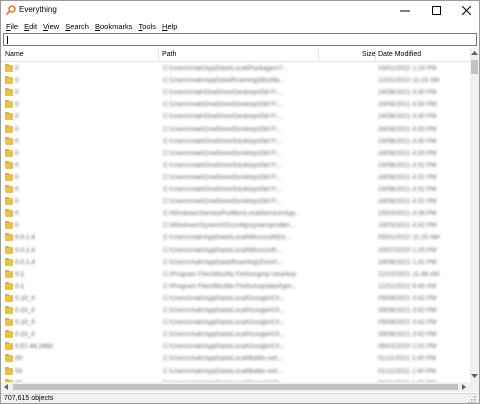 This screenshot has height=404, width=480. What do you see at coordinates (465, 10) in the screenshot?
I see `close-button` at bounding box center [465, 10].